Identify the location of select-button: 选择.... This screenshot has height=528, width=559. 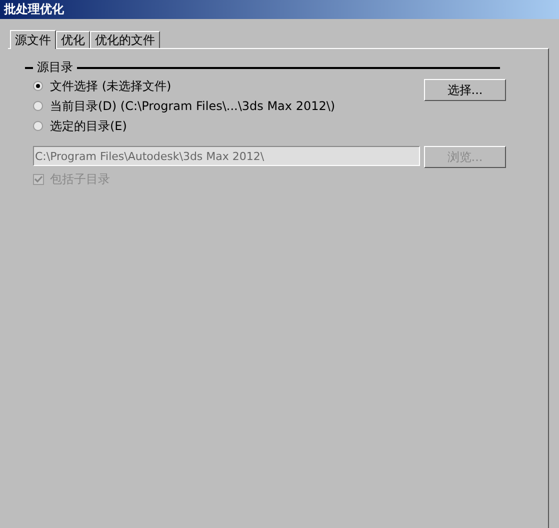
(465, 90).